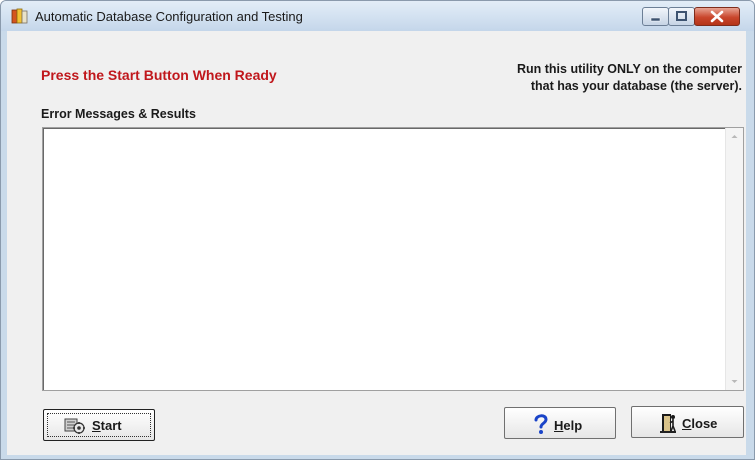 The height and width of the screenshot is (460, 755). I want to click on help-button: Help, so click(560, 423).